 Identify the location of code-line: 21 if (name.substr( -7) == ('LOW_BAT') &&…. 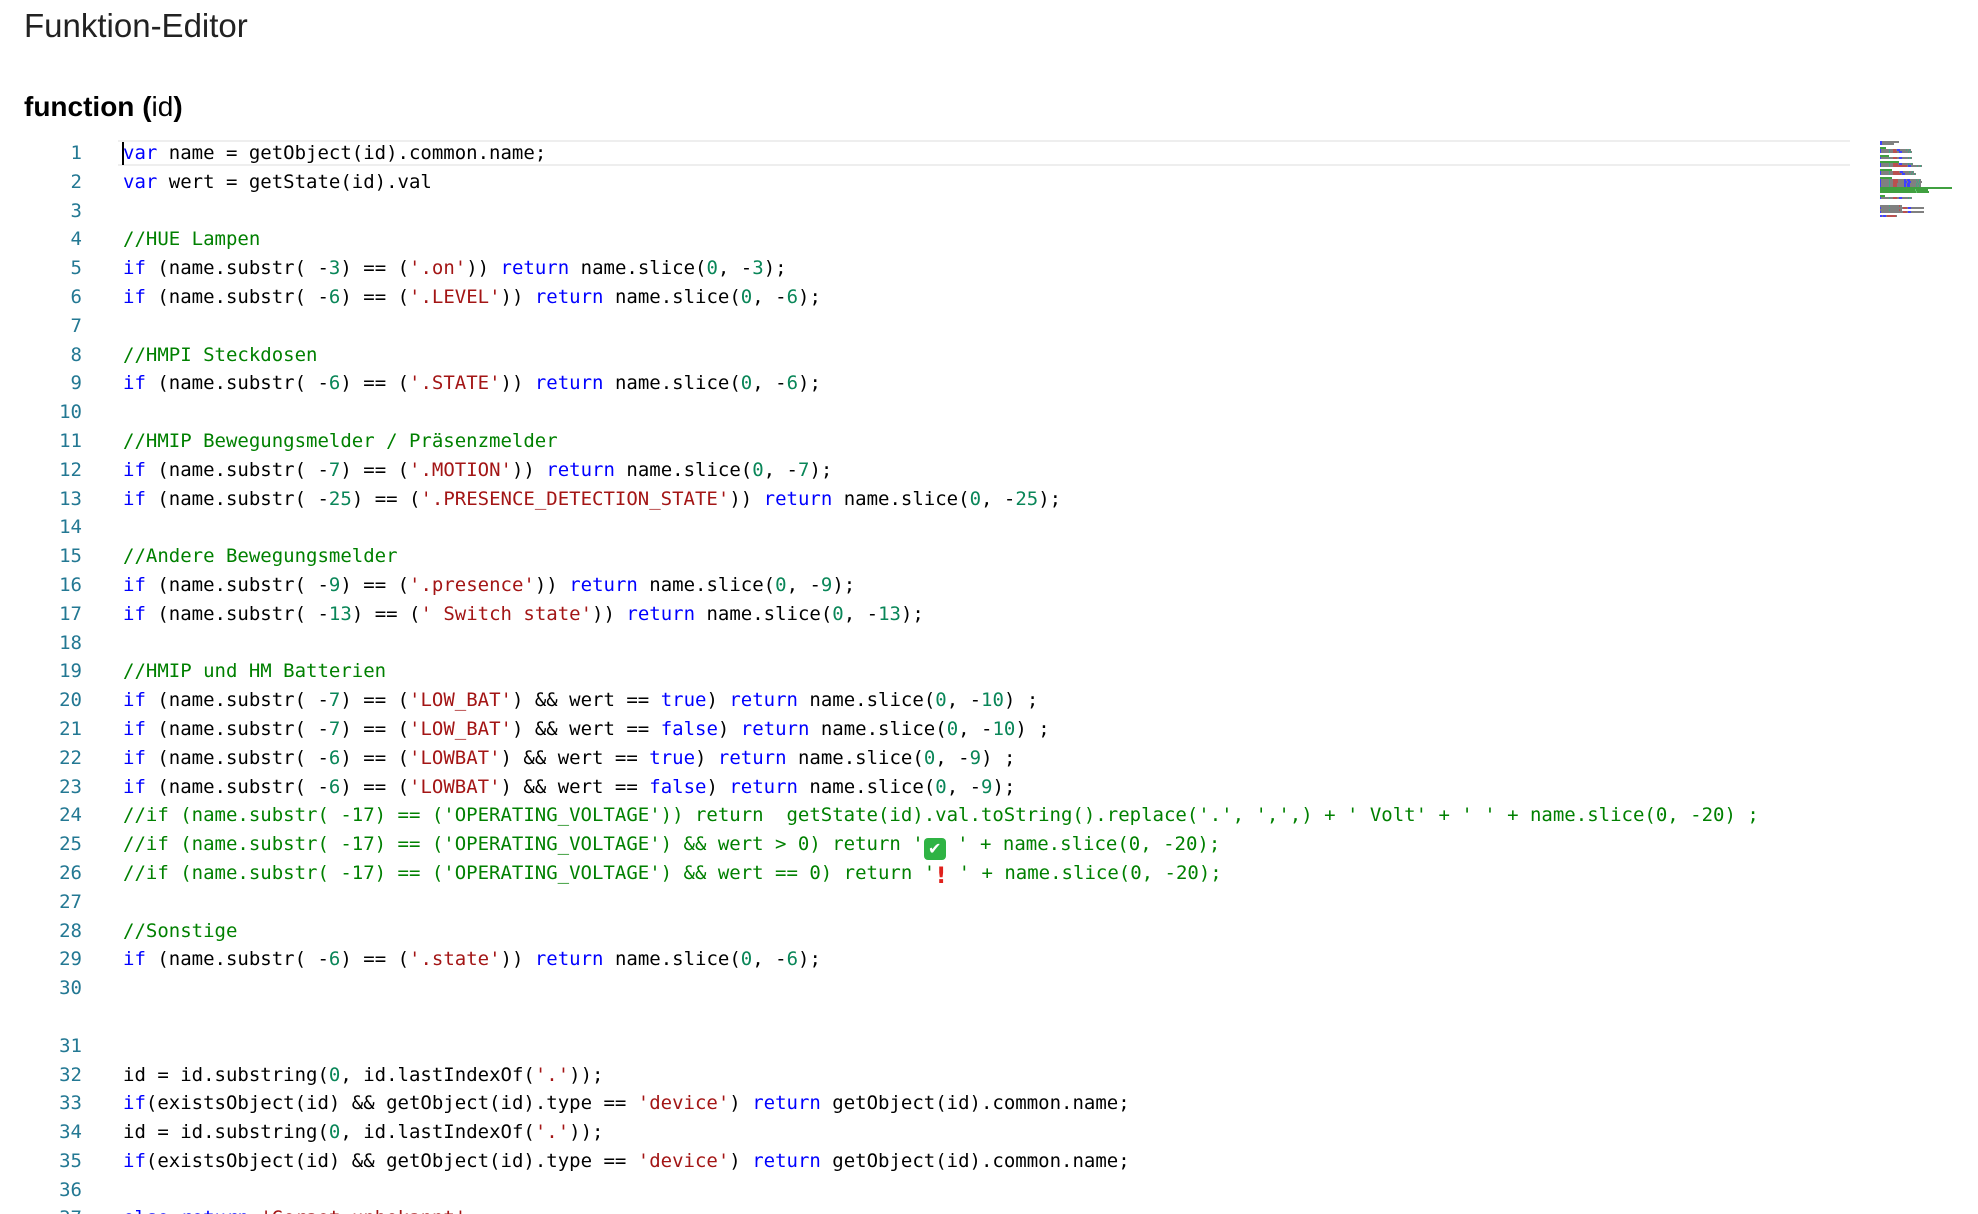
(989, 729).